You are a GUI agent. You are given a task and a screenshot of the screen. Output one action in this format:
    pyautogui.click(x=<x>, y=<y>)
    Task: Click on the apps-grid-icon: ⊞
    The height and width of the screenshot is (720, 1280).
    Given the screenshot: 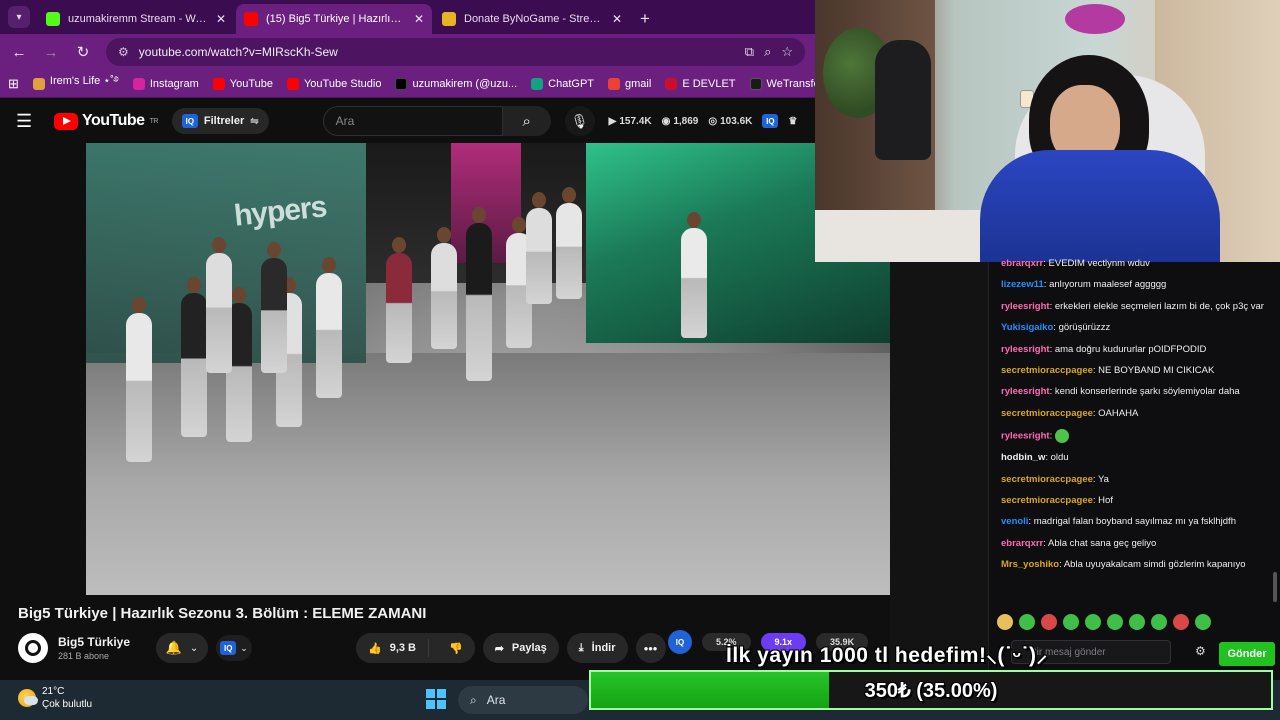 What is the action you would take?
    pyautogui.click(x=13, y=84)
    